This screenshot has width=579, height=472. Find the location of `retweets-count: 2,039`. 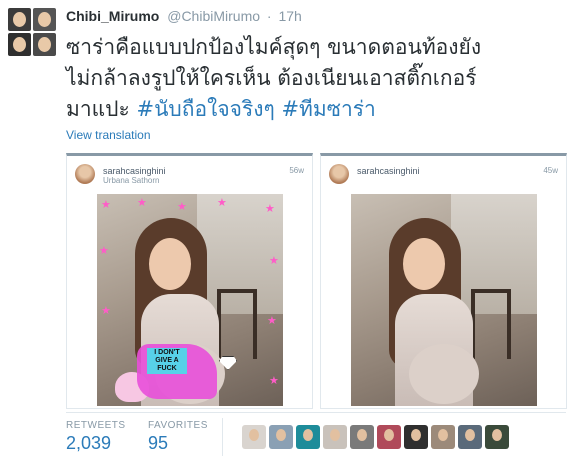

retweets-count: 2,039 is located at coordinates (96, 443).